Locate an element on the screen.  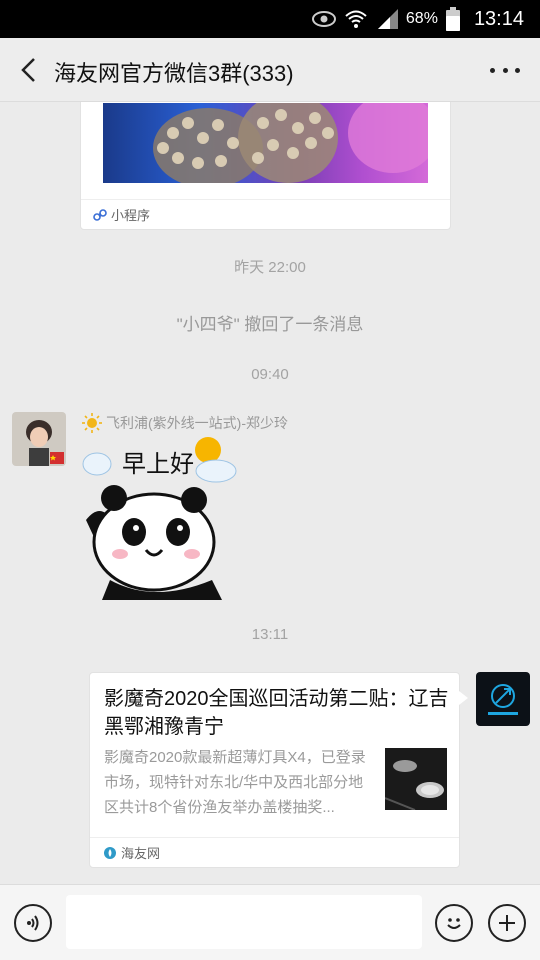
coral-image is located at coordinates (265, 143).